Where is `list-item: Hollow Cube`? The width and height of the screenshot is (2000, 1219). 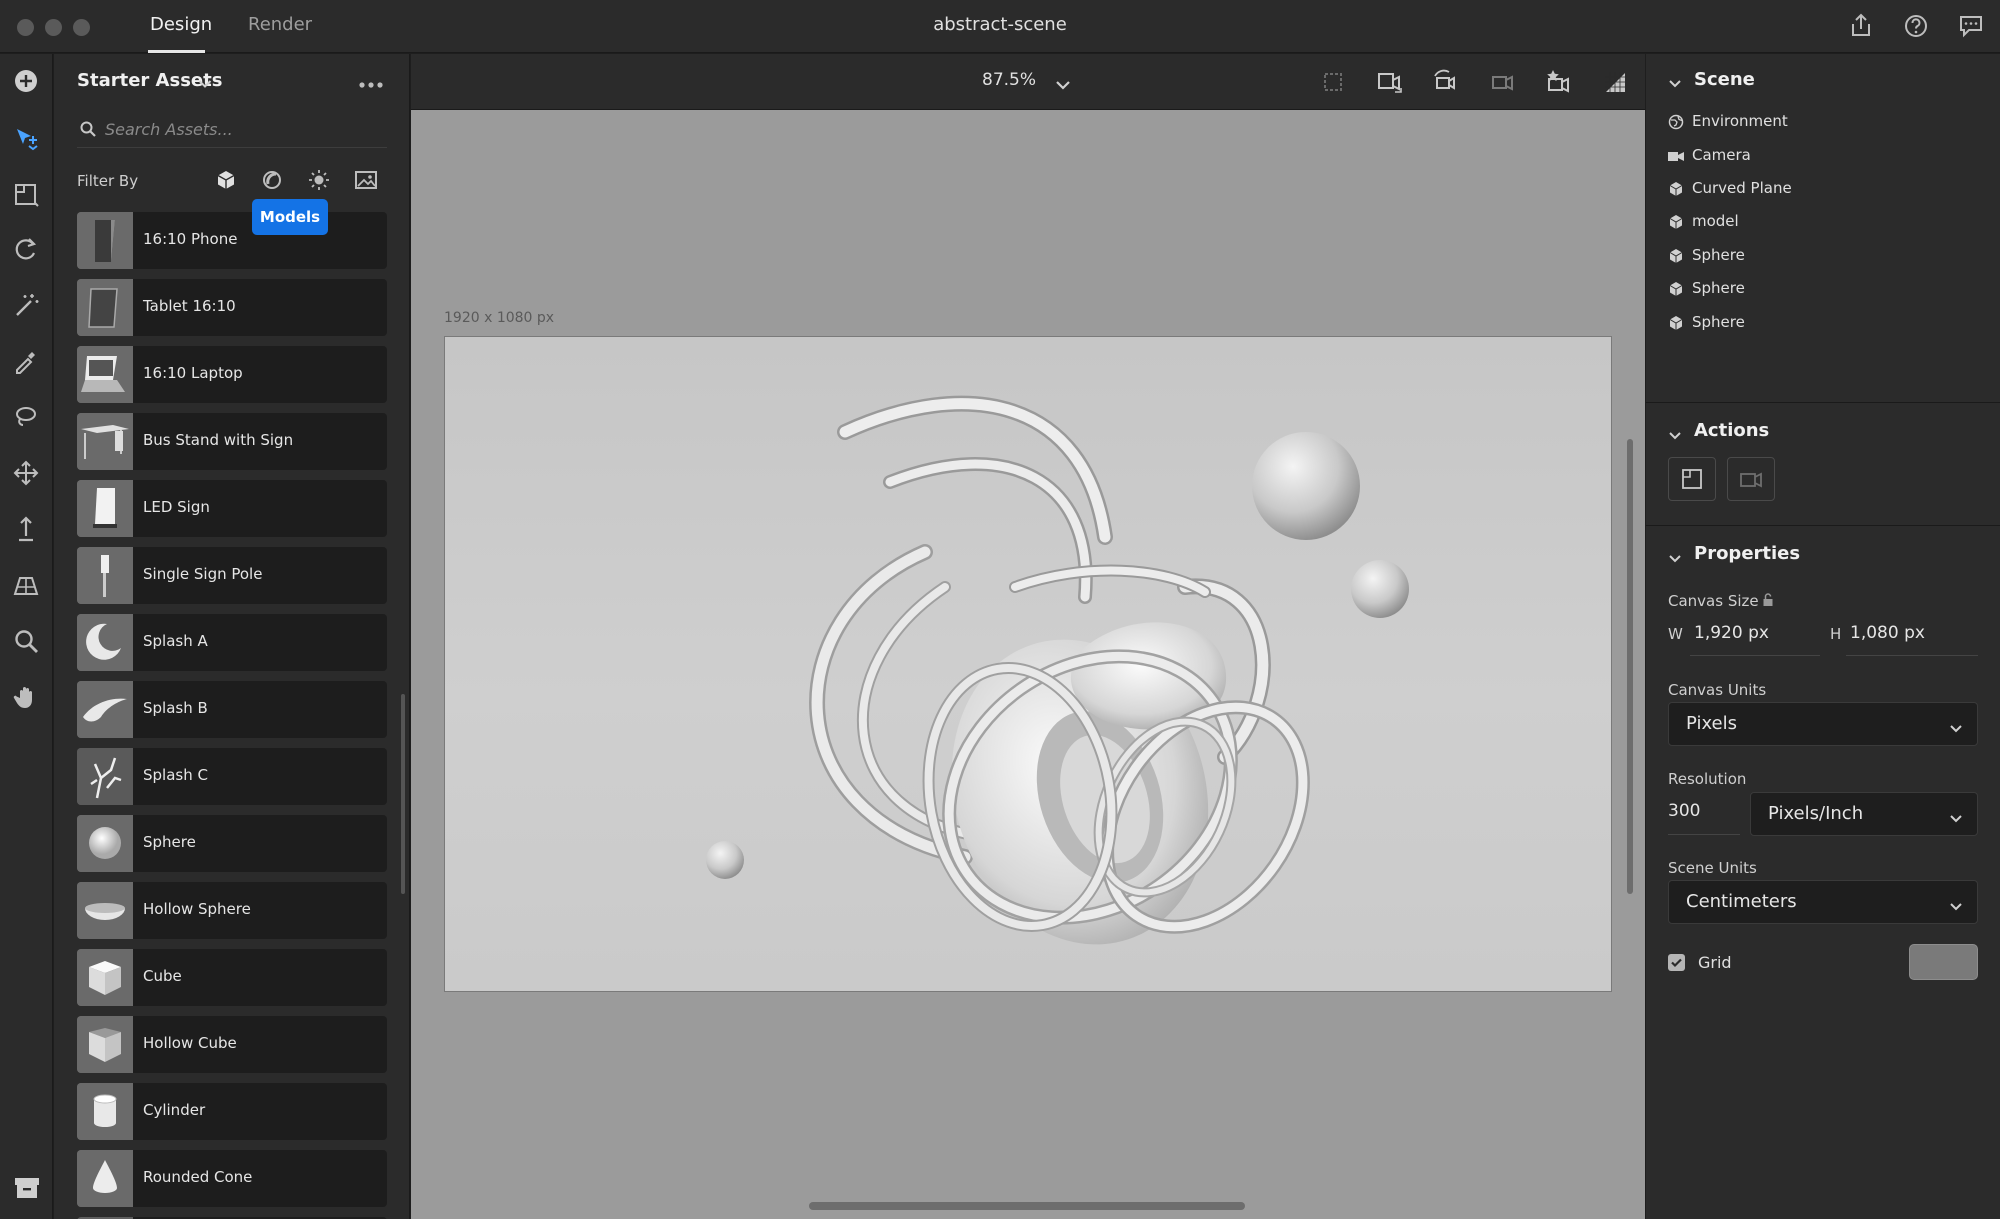
list-item: Hollow Cube is located at coordinates (232, 1044).